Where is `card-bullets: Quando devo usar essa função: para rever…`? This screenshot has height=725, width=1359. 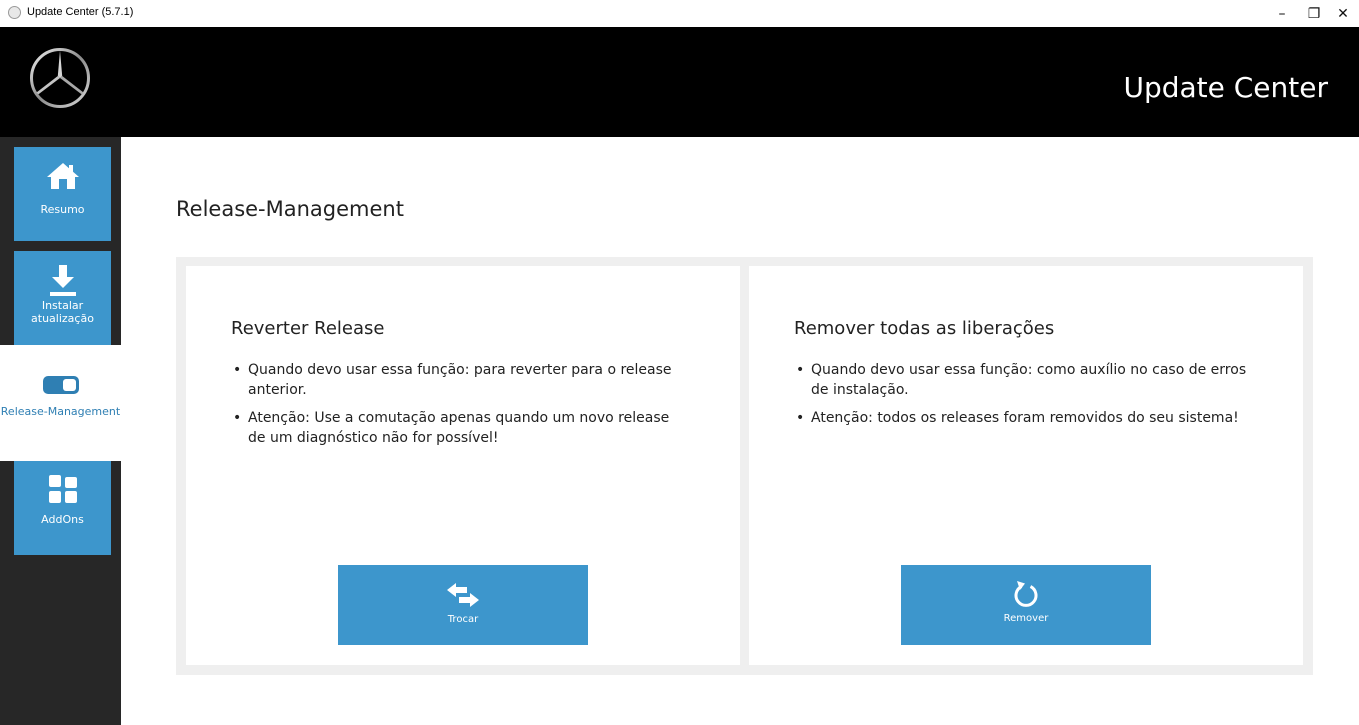 card-bullets: Quando devo usar essa função: para rever… is located at coordinates (461, 408).